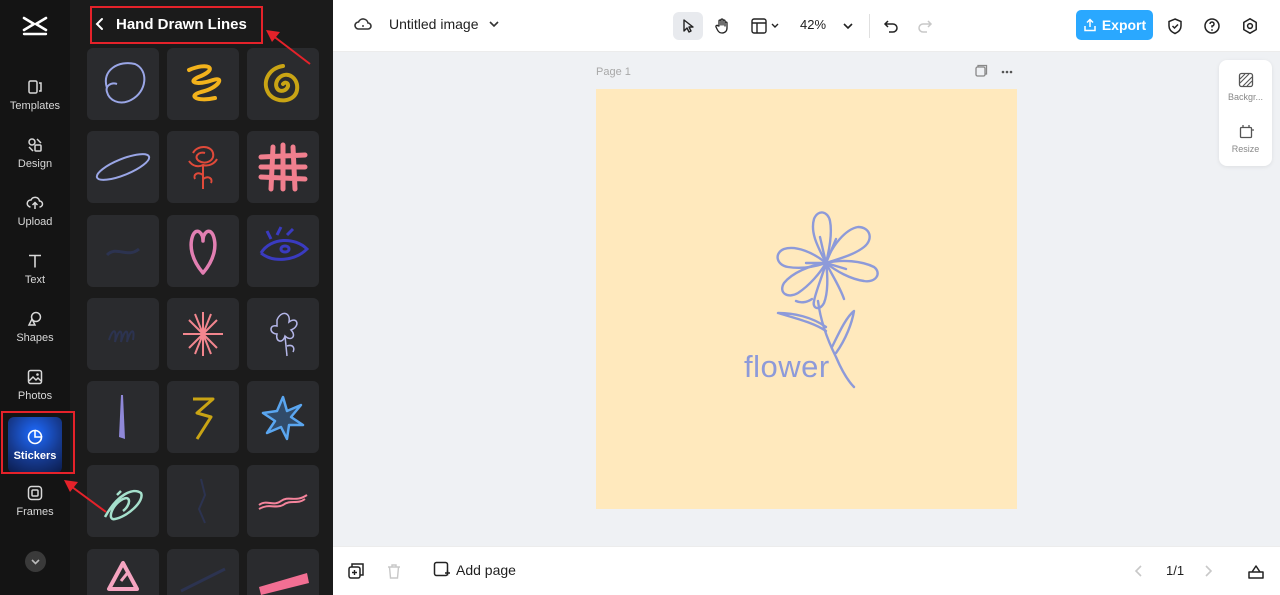  What do you see at coordinates (434, 24) in the screenshot?
I see `document-title: Untitled image` at bounding box center [434, 24].